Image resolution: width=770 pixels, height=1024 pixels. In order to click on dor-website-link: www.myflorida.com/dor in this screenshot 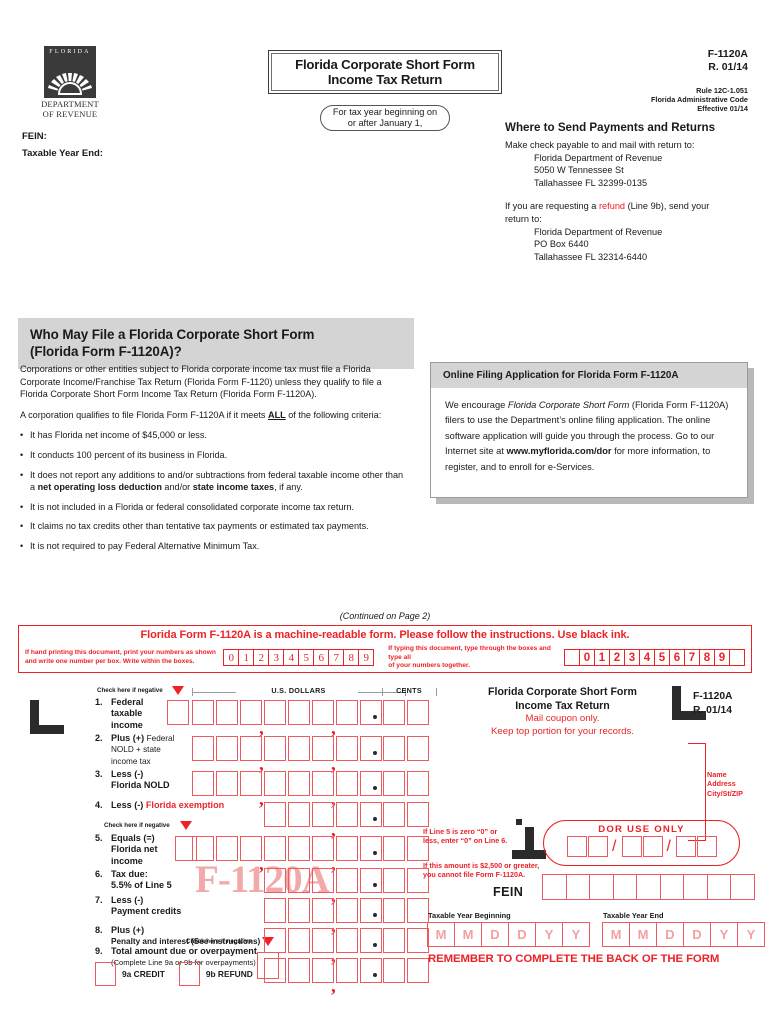, I will do `click(559, 451)`.